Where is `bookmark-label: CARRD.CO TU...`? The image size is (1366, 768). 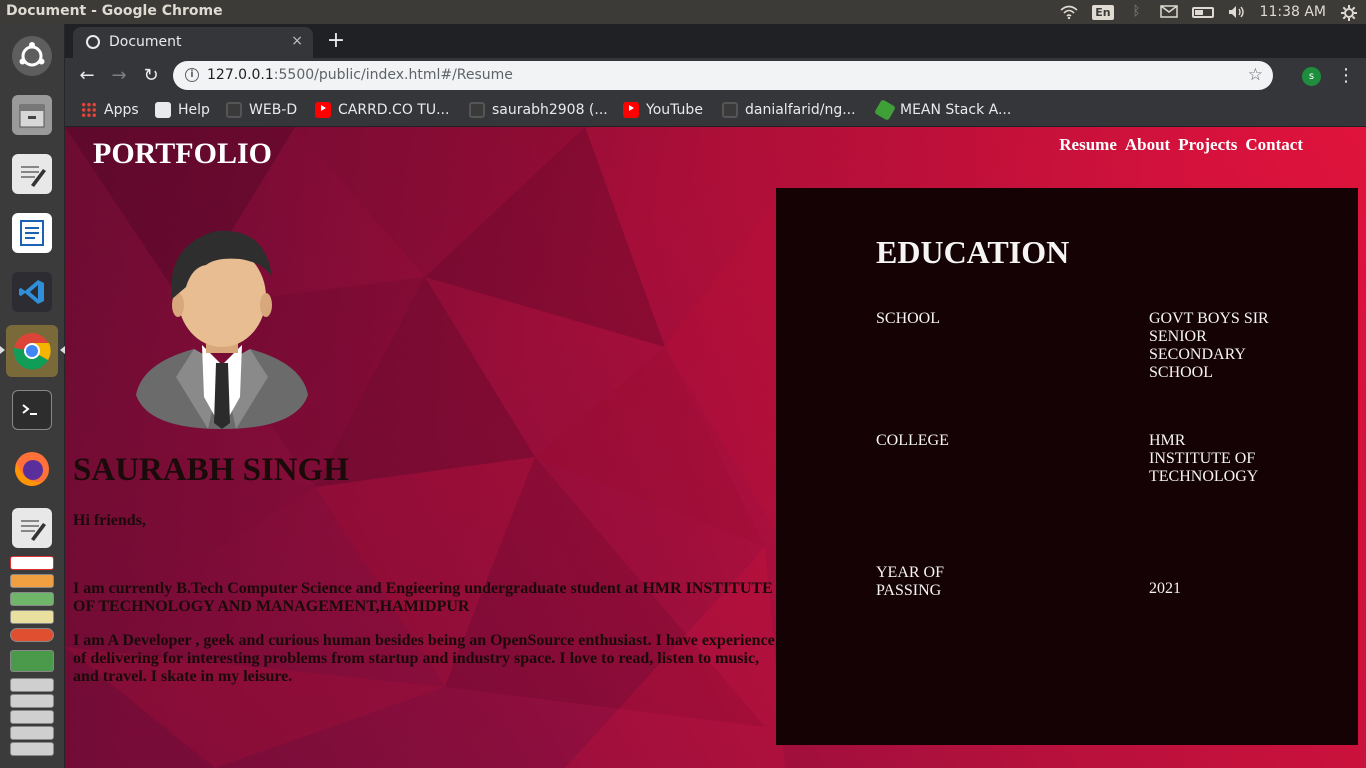
bookmark-label: CARRD.CO TU... is located at coordinates (394, 110).